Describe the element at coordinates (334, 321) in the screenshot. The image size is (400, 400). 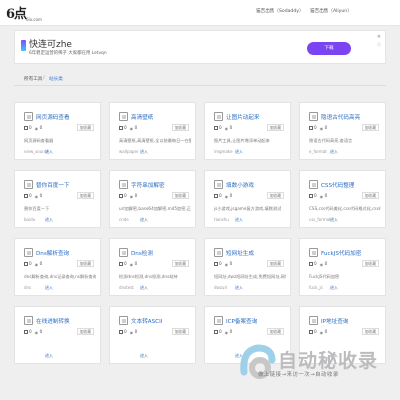
I see `tool-title: IP地址查询` at that location.